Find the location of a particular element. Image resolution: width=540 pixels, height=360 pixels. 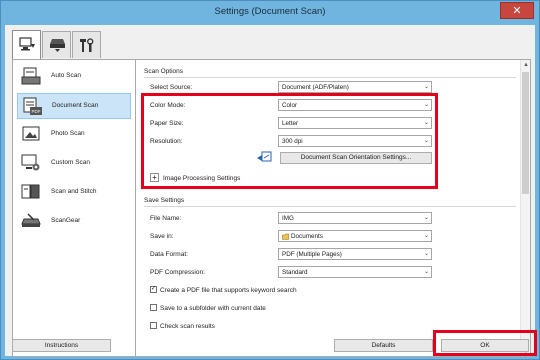

nav-item-scan-and-stitch: Scan and Stitch is located at coordinates (74, 193).